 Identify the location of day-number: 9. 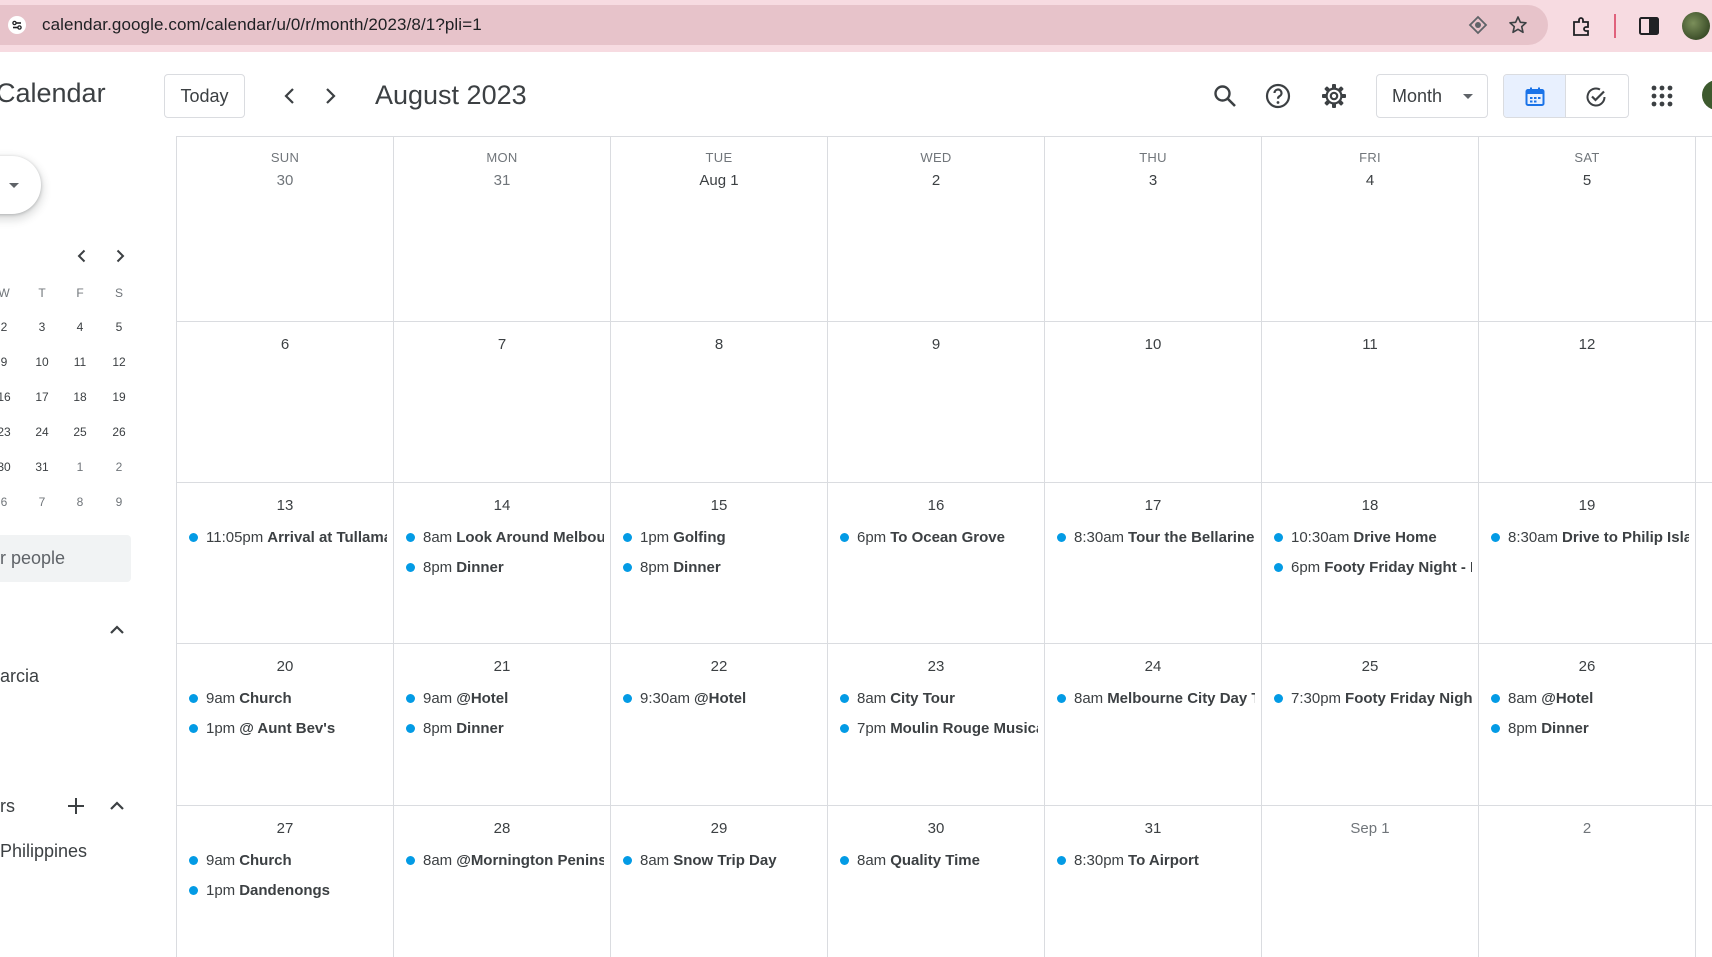
(936, 344).